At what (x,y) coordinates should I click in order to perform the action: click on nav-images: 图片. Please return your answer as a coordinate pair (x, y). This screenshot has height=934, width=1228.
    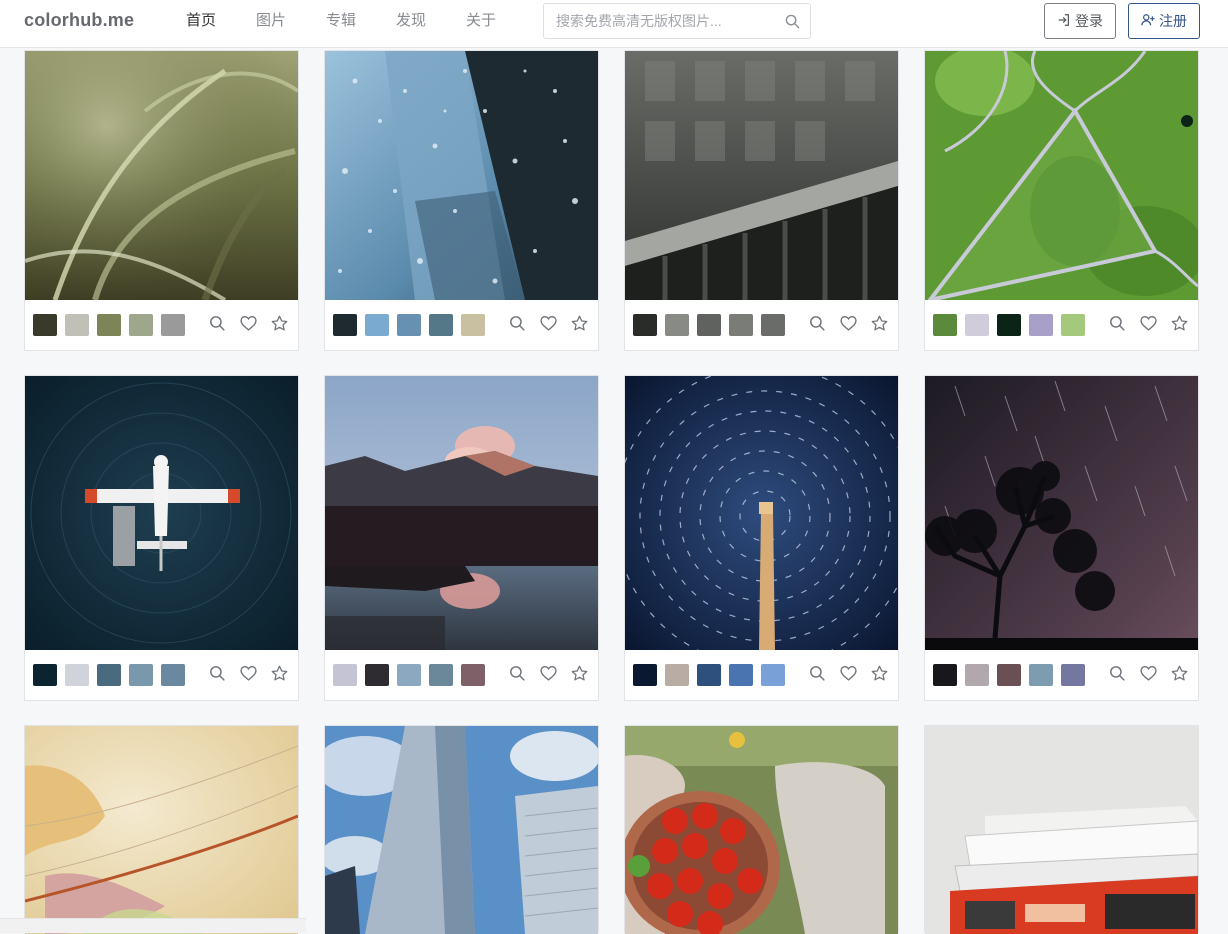
    Looking at the image, I should click on (291, 21).